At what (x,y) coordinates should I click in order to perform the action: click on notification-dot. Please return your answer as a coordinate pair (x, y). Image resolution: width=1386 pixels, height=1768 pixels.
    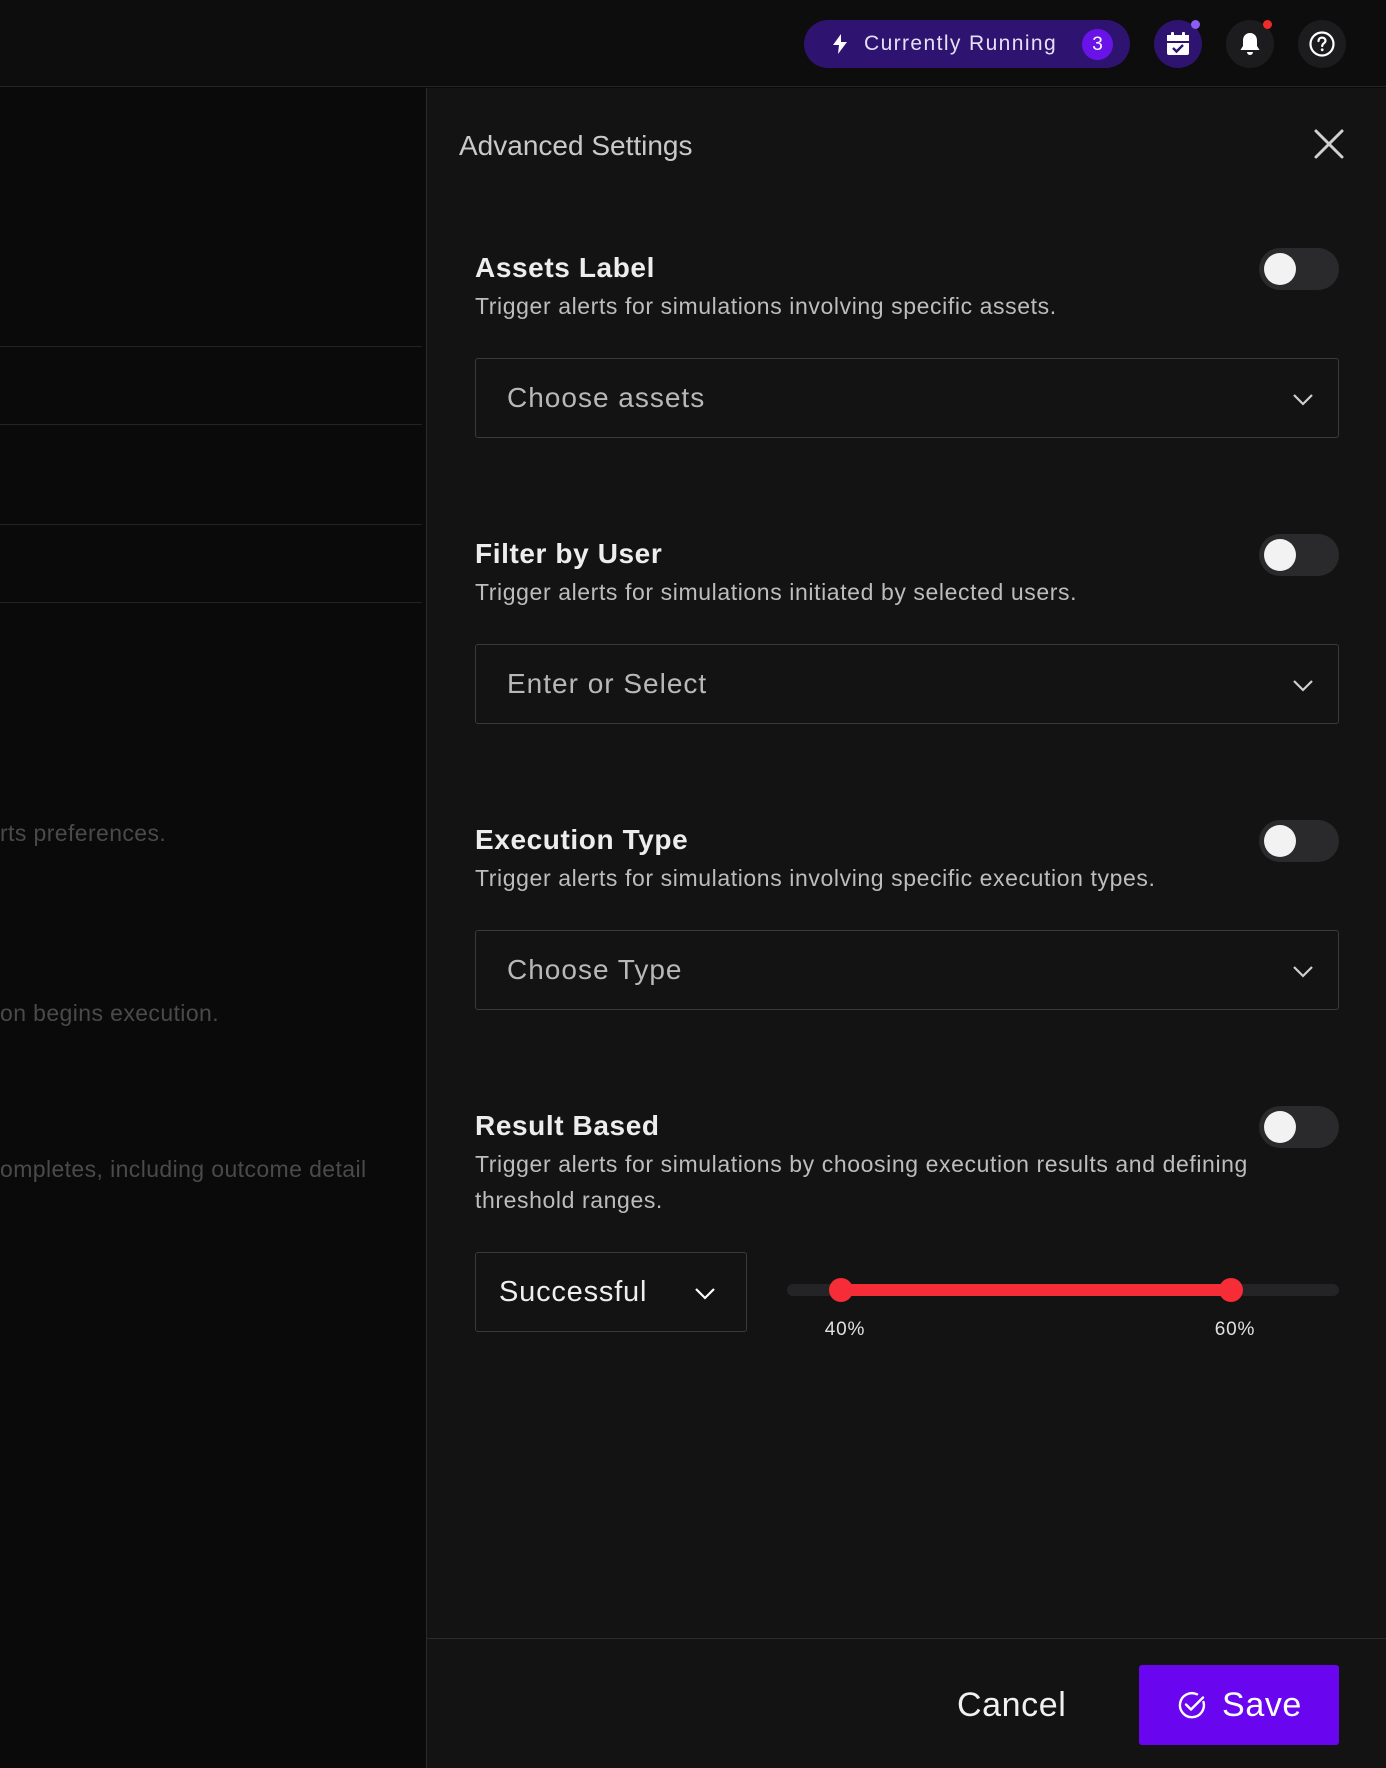
    Looking at the image, I should click on (1267, 24).